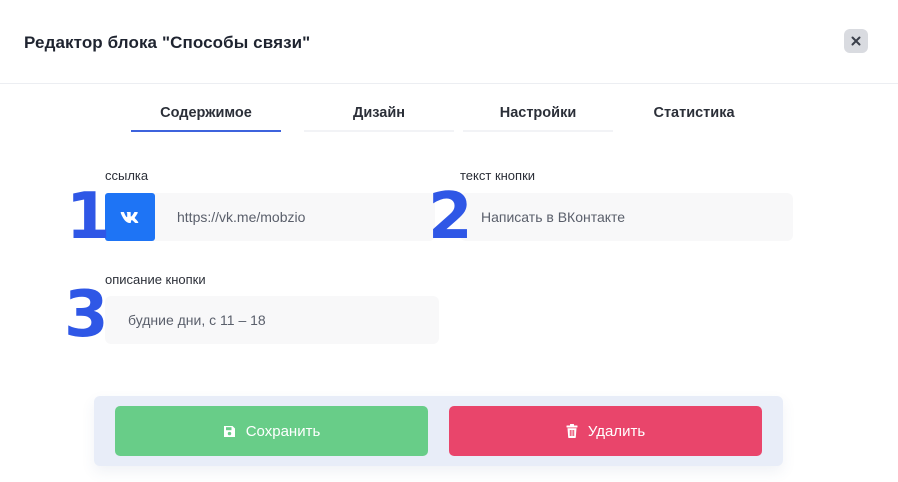  Describe the element at coordinates (379, 114) in the screenshot. I see `tab-design: Дизайн` at that location.